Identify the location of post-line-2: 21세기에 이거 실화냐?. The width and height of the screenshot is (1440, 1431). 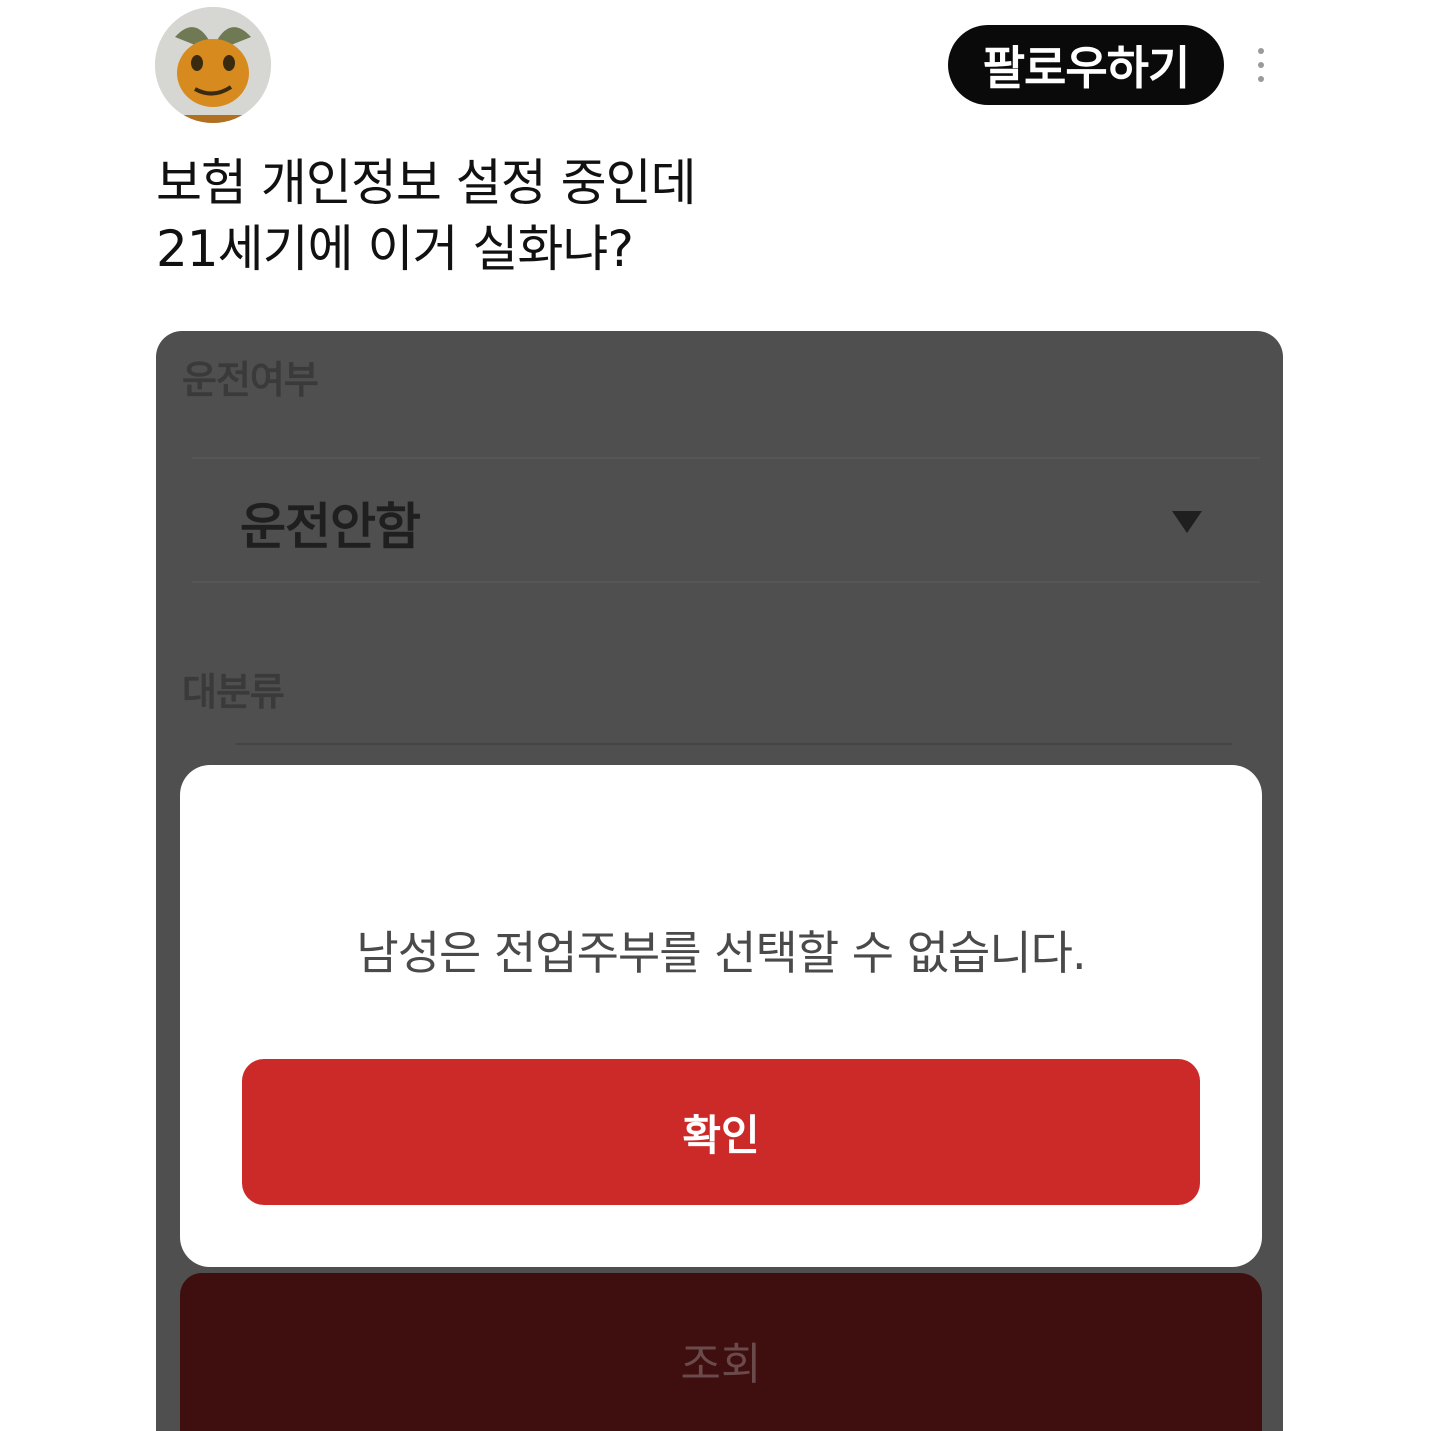
(395, 249).